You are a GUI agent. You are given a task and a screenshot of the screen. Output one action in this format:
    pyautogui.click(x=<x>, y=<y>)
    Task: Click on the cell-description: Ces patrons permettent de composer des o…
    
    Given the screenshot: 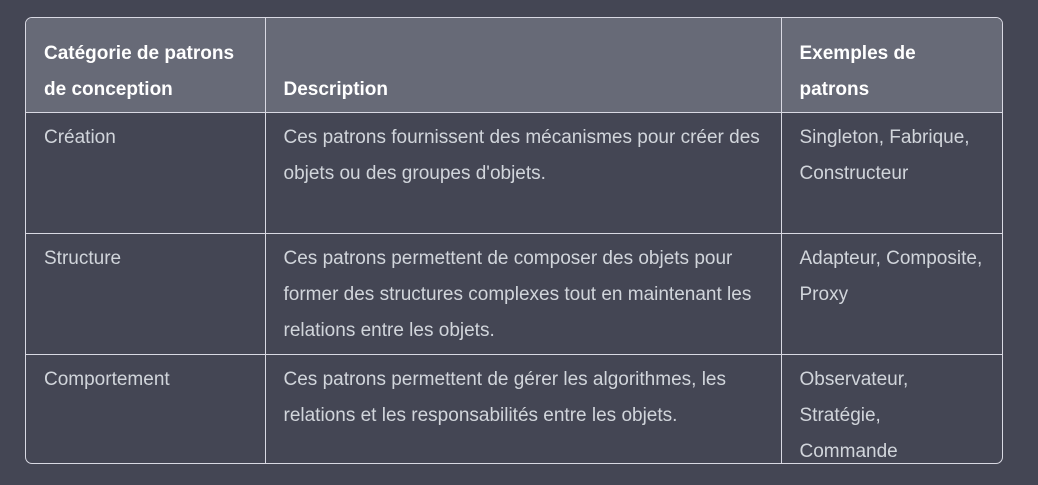 What is the action you would take?
    pyautogui.click(x=523, y=294)
    